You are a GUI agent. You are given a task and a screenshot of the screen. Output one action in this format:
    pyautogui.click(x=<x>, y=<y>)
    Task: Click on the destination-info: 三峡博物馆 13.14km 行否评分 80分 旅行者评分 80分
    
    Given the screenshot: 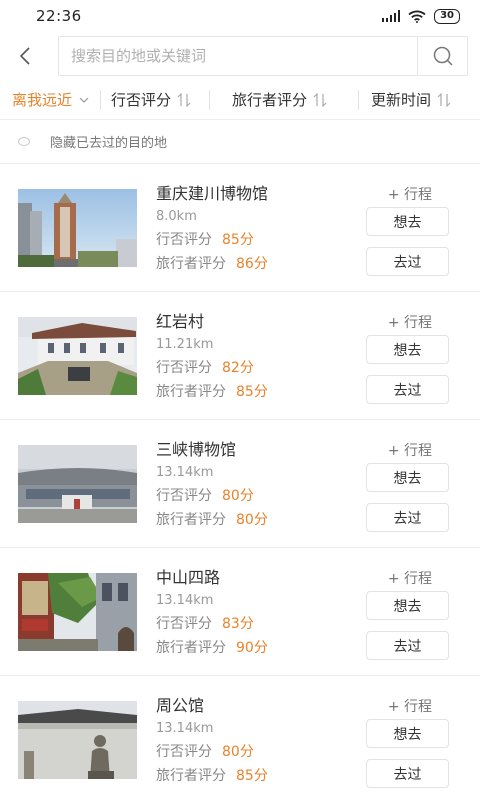 What is the action you would take?
    pyautogui.click(x=212, y=485)
    